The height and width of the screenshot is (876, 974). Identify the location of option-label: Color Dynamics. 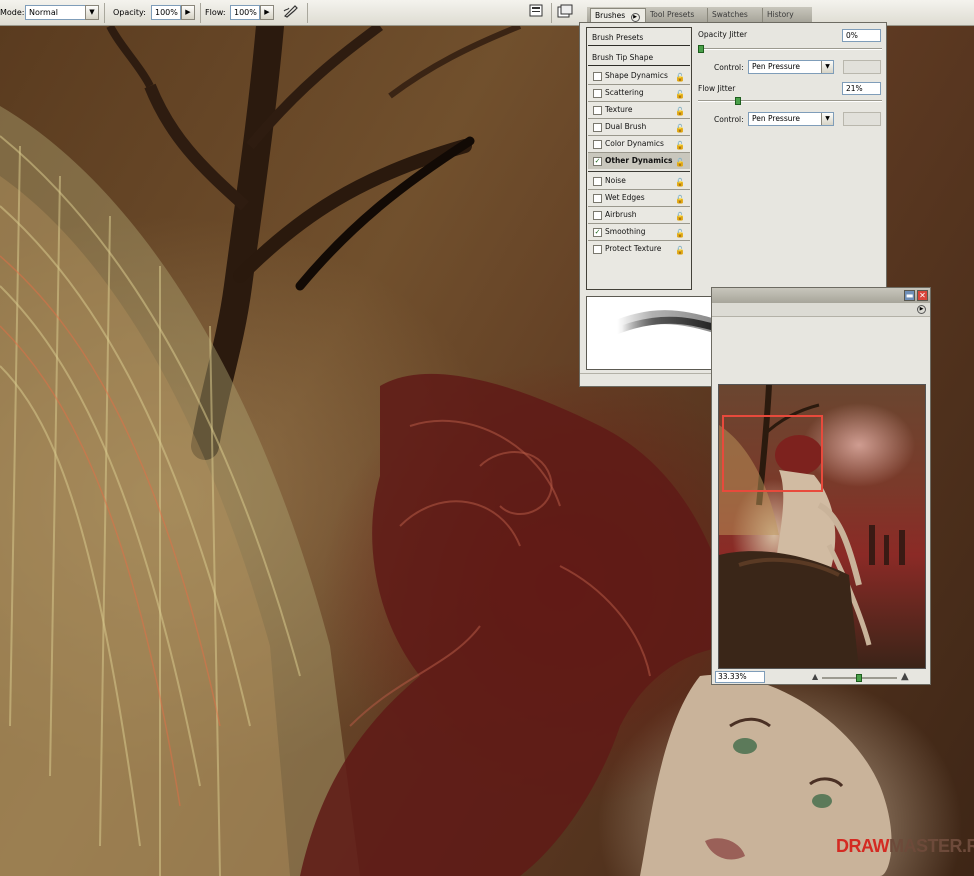
(634, 143).